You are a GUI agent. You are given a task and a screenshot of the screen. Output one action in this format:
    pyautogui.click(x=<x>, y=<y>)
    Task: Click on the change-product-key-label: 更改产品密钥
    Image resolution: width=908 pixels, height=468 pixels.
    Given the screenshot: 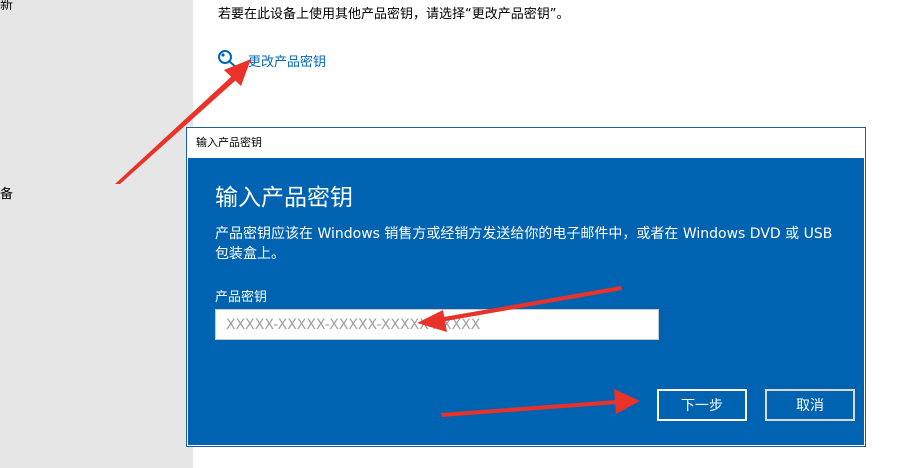 What is the action you would take?
    pyautogui.click(x=287, y=60)
    